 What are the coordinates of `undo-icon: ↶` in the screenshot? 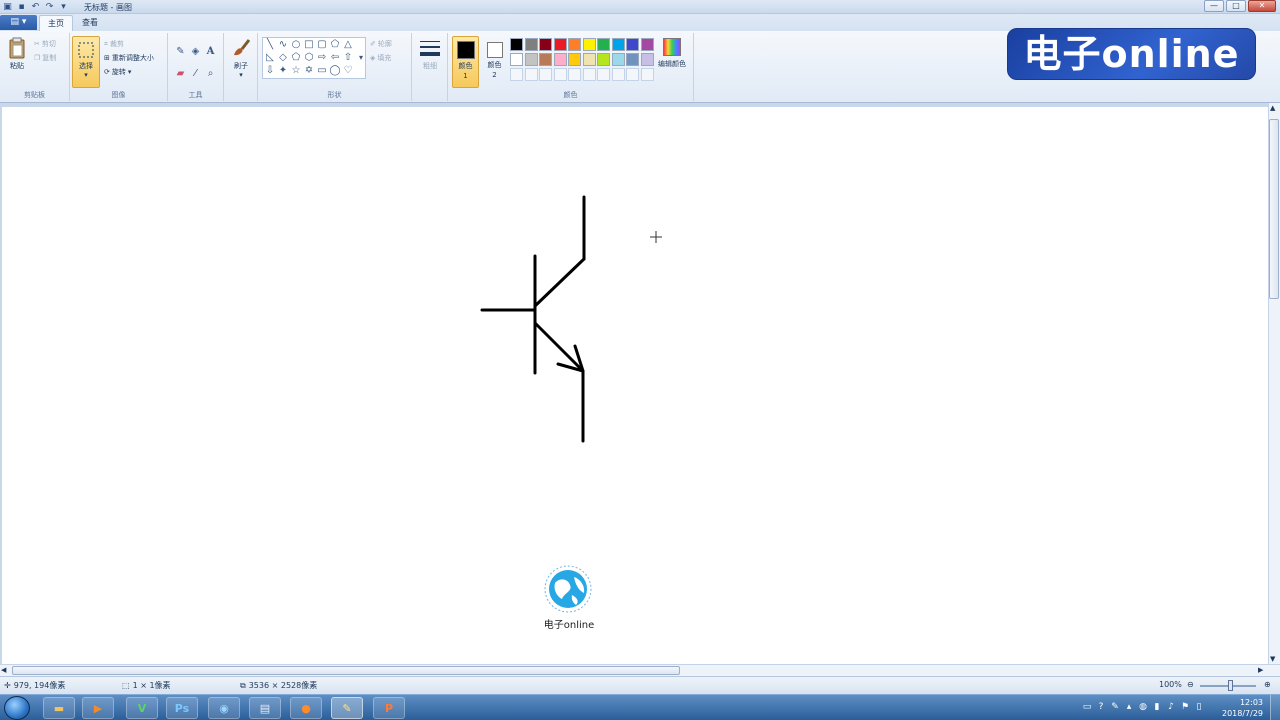 It's located at (35, 6).